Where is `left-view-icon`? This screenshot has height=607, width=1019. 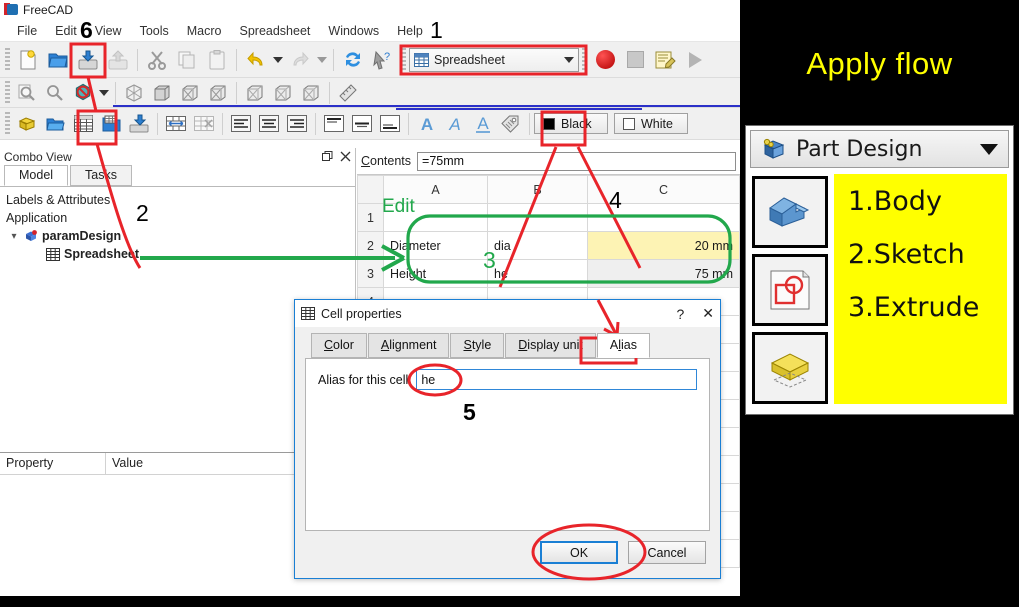 left-view-icon is located at coordinates (311, 93).